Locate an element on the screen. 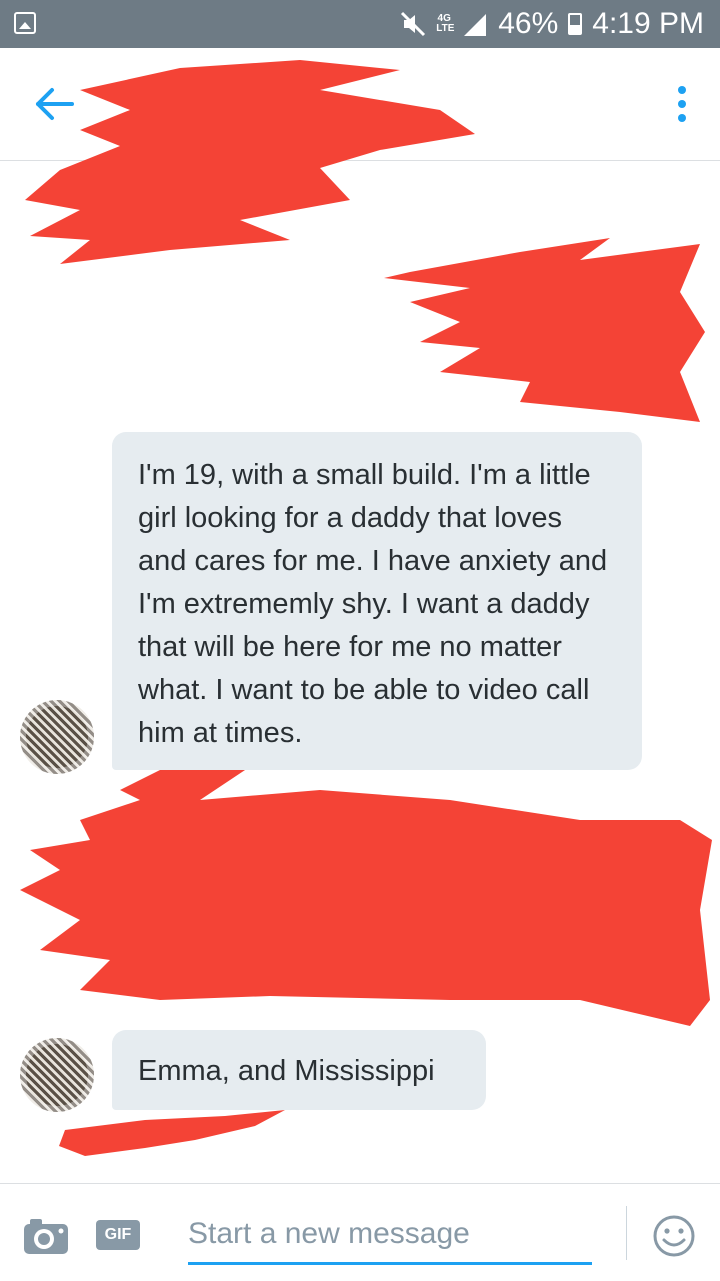 This screenshot has width=720, height=1281. status-icons: 4G LTE 46% 4:19 PM is located at coordinates (552, 24).